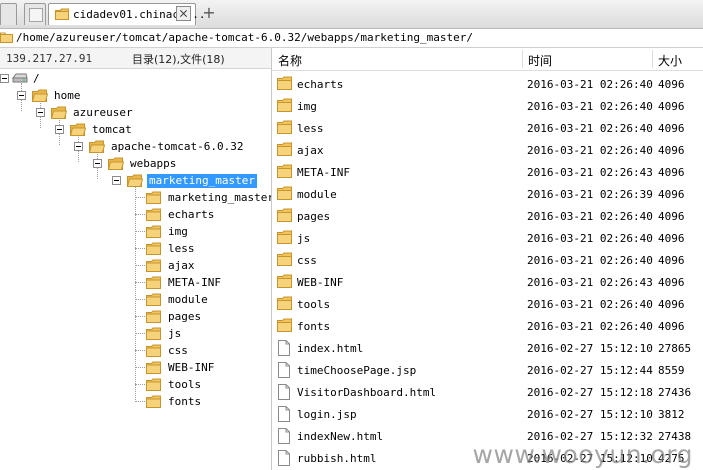 This screenshot has width=703, height=470. Describe the element at coordinates (185, 401) in the screenshot. I see `tree-label: fonts` at that location.